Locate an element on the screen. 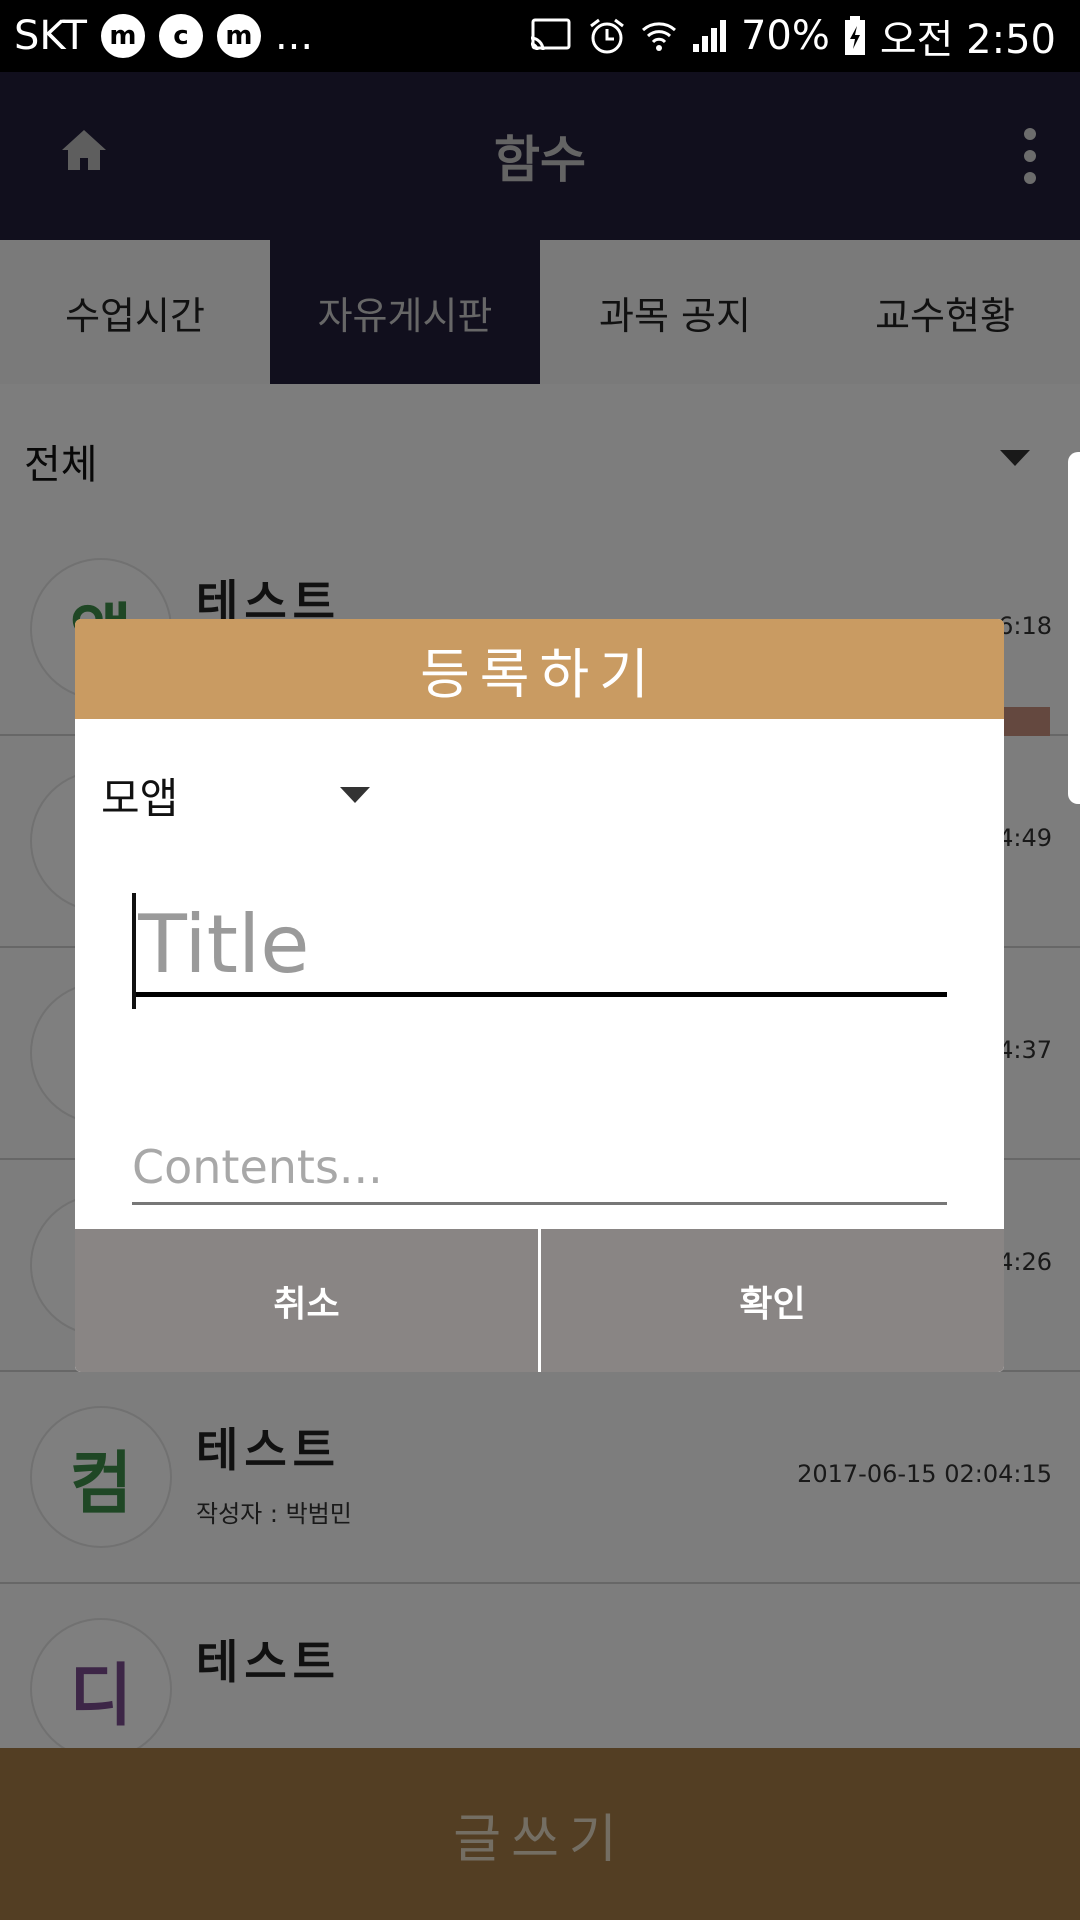 This screenshot has height=1920, width=1080. text-cursor is located at coordinates (134, 951).